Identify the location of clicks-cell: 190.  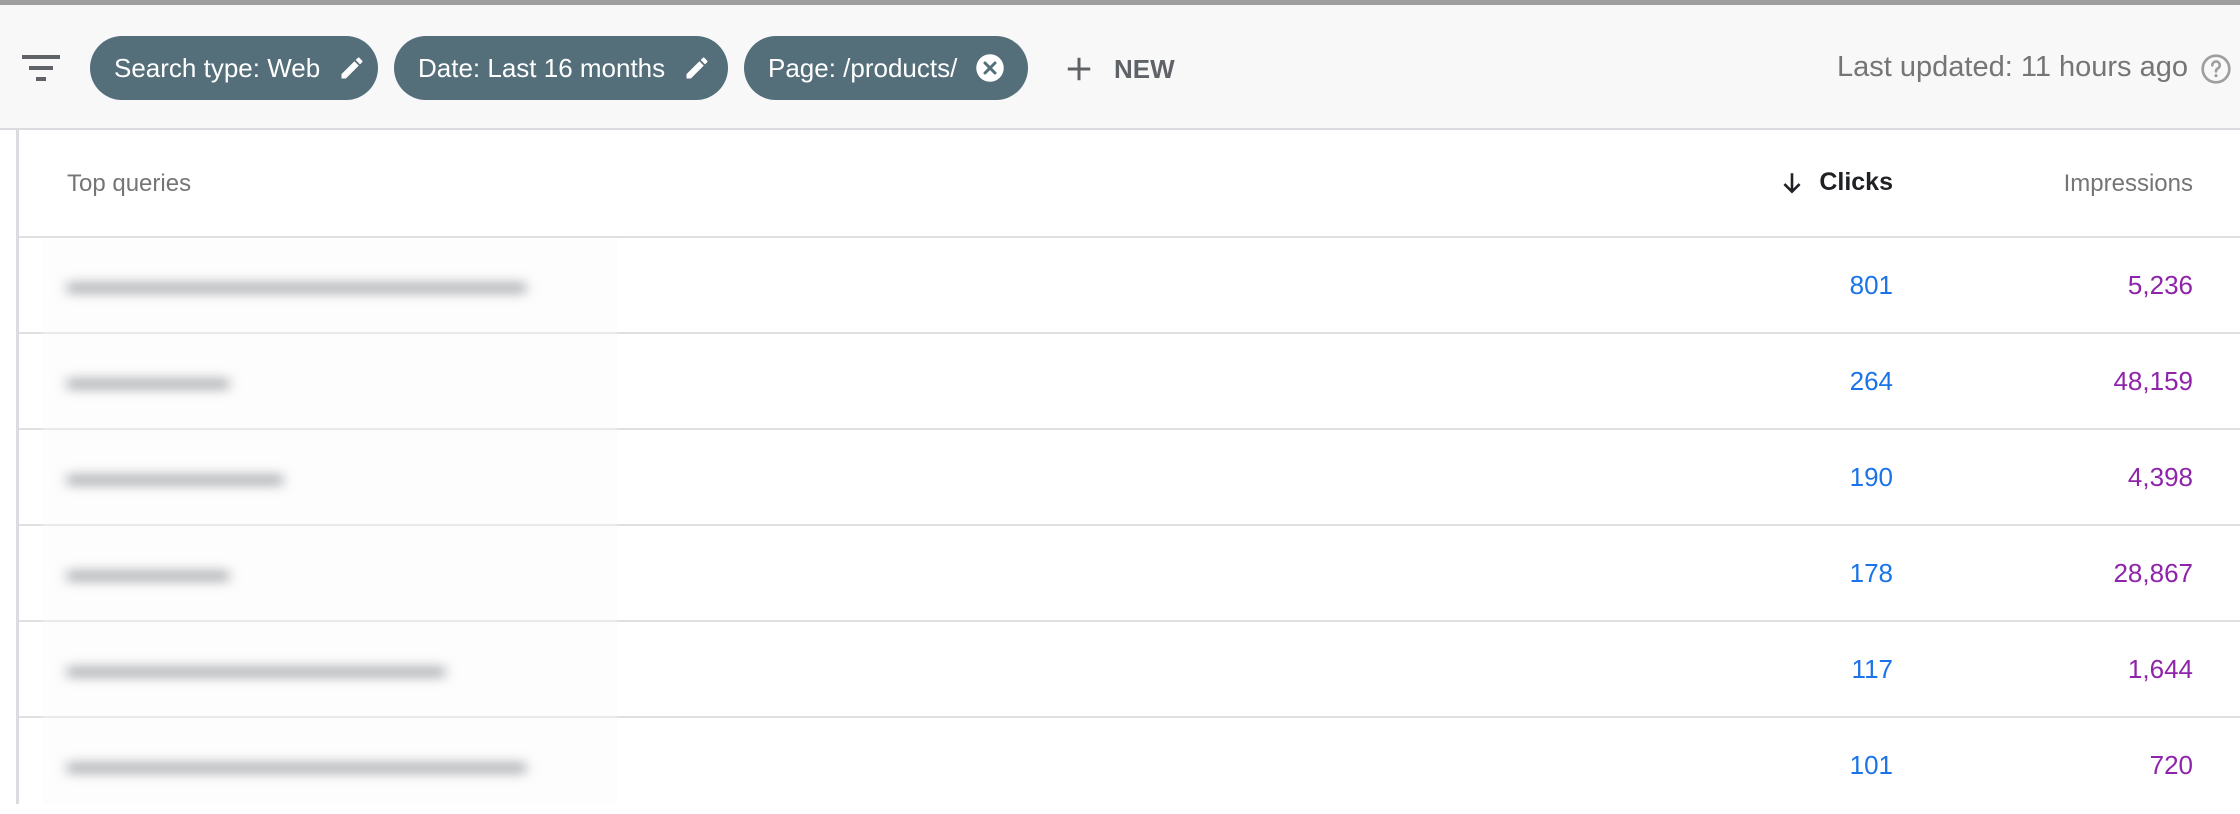
(1871, 477).